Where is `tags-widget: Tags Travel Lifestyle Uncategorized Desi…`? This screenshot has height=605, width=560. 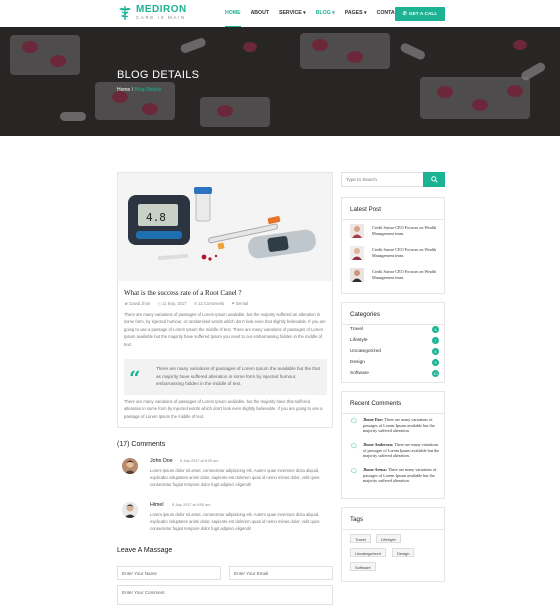 tags-widget: Tags Travel Lifestyle Uncategorized Desi… is located at coordinates (393, 544).